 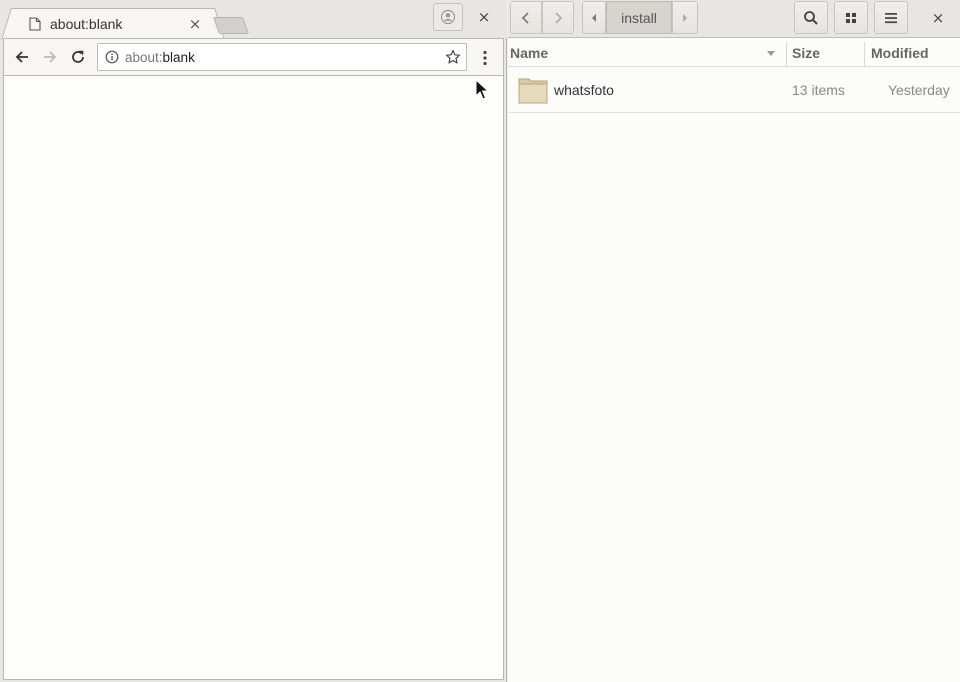 What do you see at coordinates (584, 90) in the screenshot?
I see `file-name: whatsfoto` at bounding box center [584, 90].